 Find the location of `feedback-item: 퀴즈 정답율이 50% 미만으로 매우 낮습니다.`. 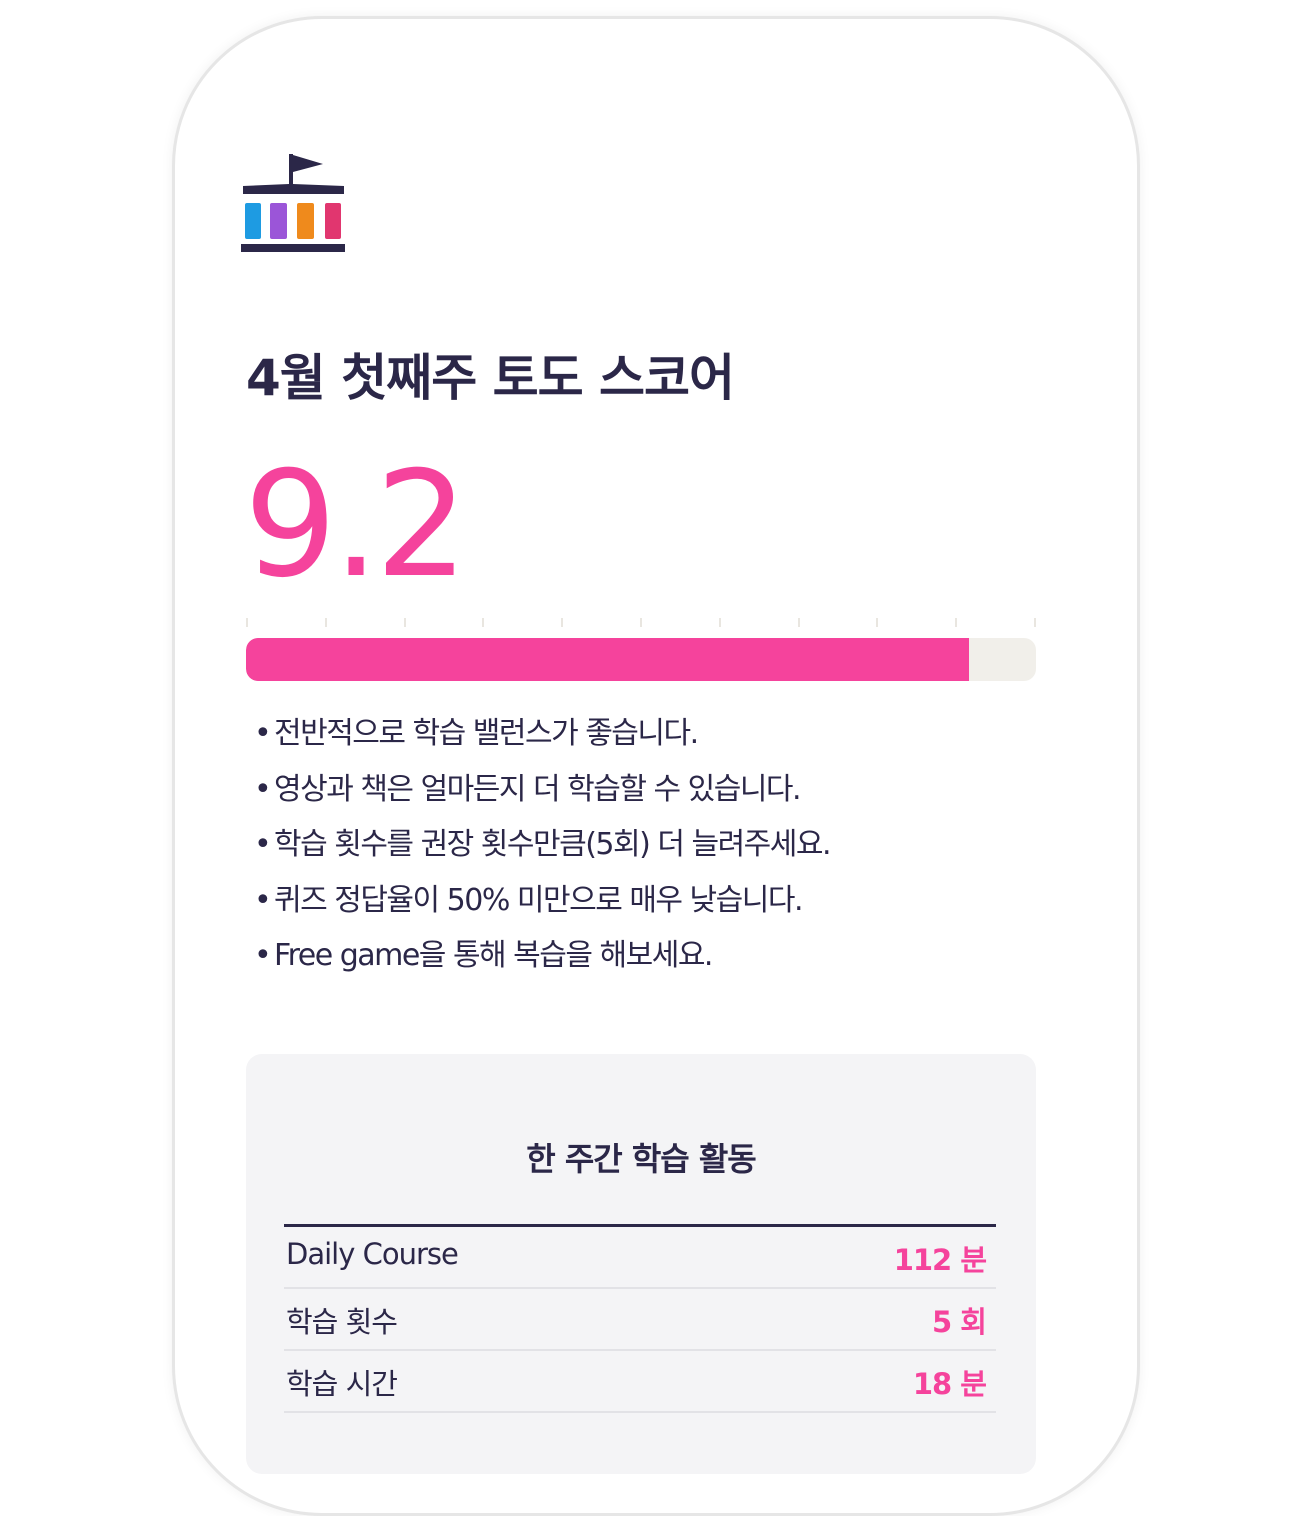

feedback-item: 퀴즈 정답율이 50% 미만으로 매우 낮습니다. is located at coordinates (542, 901).